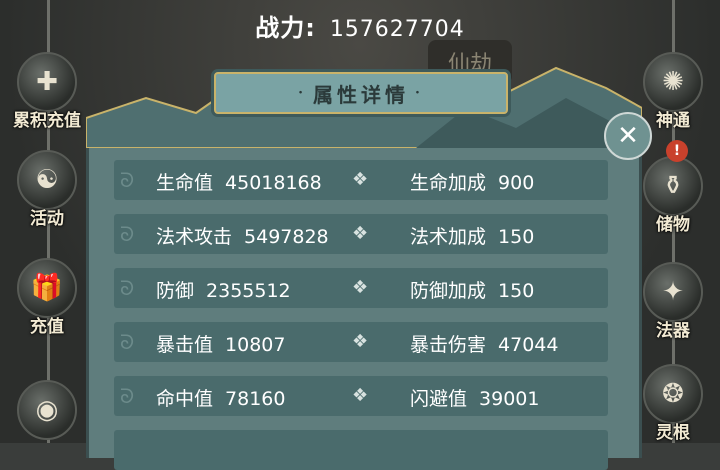 Image resolution: width=720 pixels, height=470 pixels. What do you see at coordinates (285, 28) in the screenshot?
I see `combat-power-label: 战力:` at bounding box center [285, 28].